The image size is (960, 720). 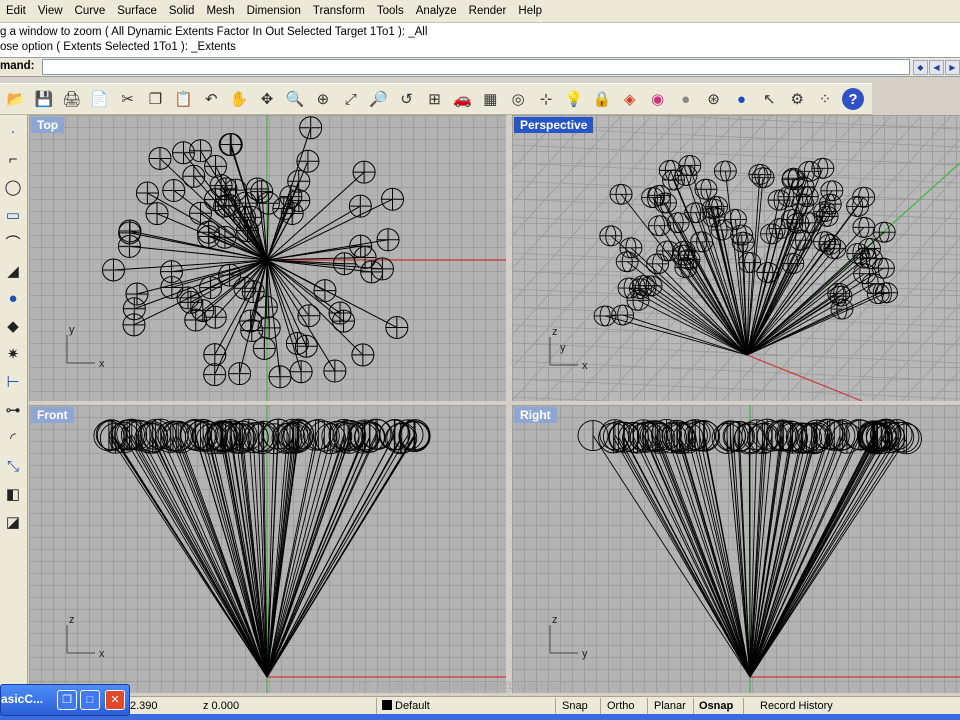 I want to click on zoom-icon: 🔍, so click(x=295, y=99).